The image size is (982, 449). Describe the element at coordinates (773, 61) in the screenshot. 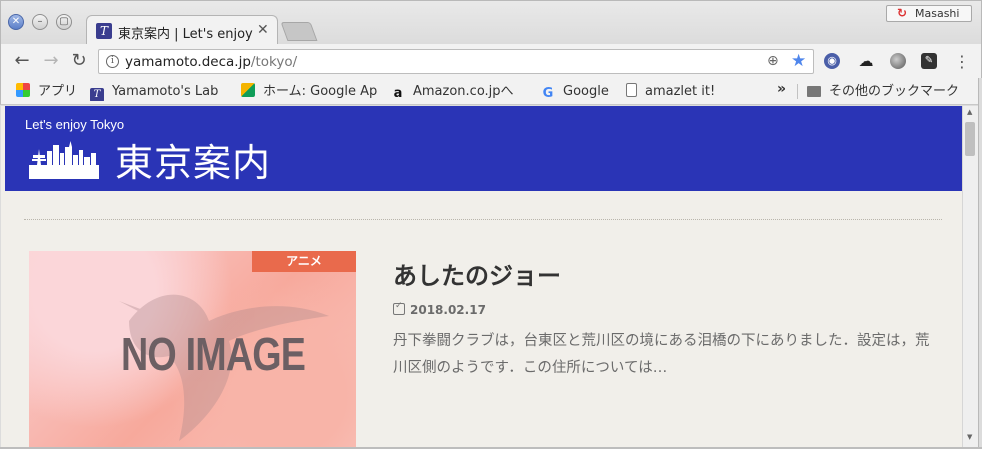

I see `zoom-icon: ⊕` at that location.